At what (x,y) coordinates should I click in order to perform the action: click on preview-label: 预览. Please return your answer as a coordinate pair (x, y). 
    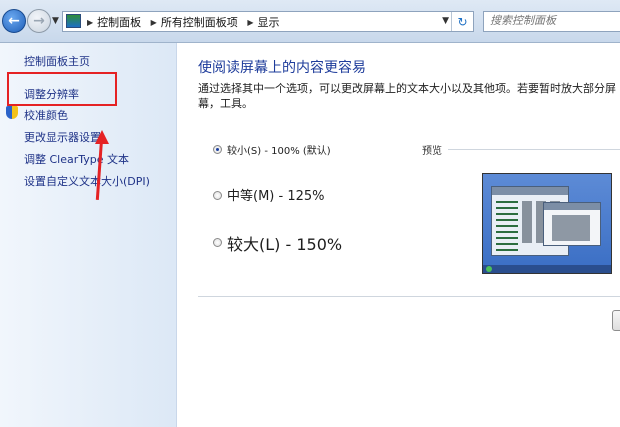
    Looking at the image, I should click on (432, 151).